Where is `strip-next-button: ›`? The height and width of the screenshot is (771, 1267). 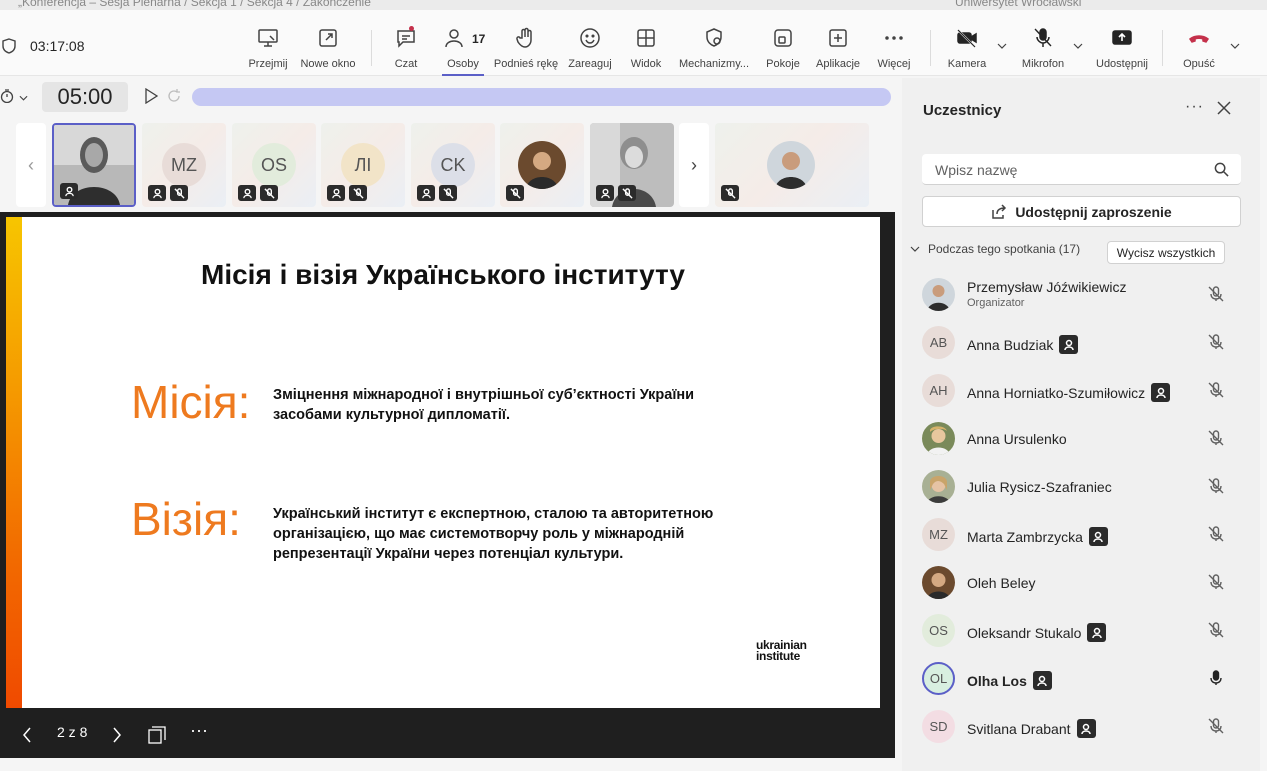
strip-next-button: › is located at coordinates (694, 165).